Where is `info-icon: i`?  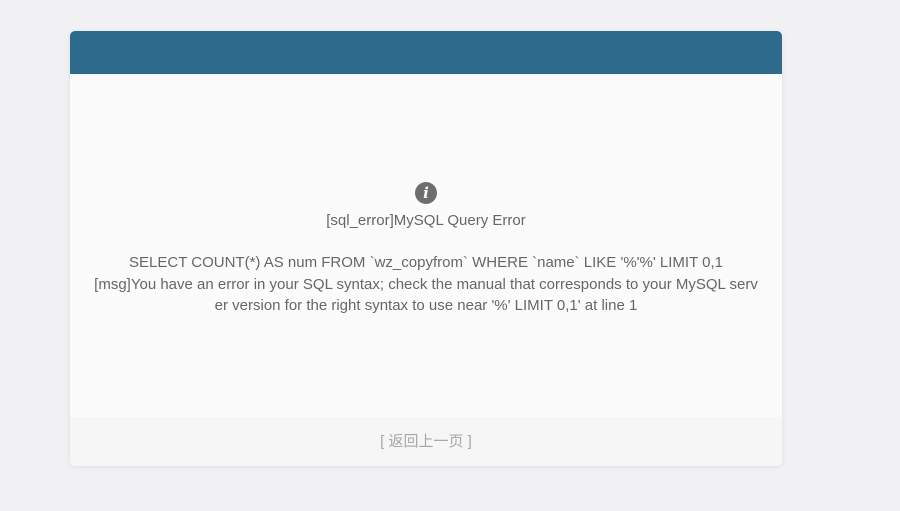 info-icon: i is located at coordinates (426, 193).